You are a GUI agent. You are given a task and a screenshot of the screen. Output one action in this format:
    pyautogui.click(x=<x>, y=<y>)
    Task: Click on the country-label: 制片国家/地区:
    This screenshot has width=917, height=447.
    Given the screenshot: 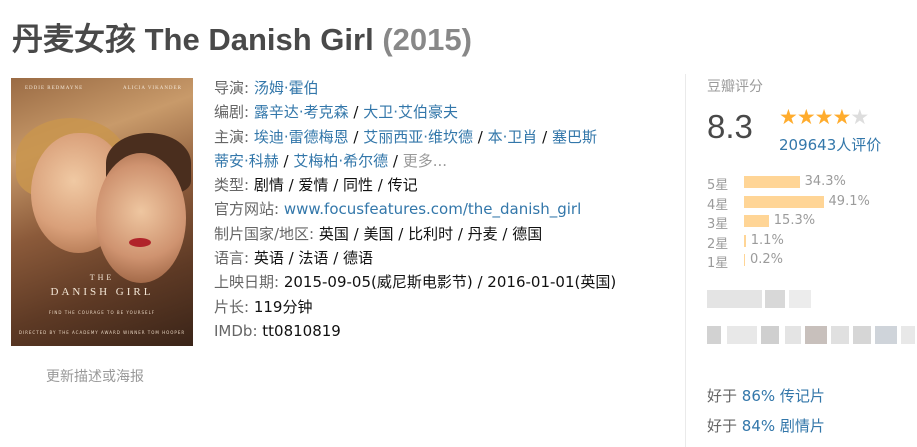 What is the action you would take?
    pyautogui.click(x=264, y=233)
    